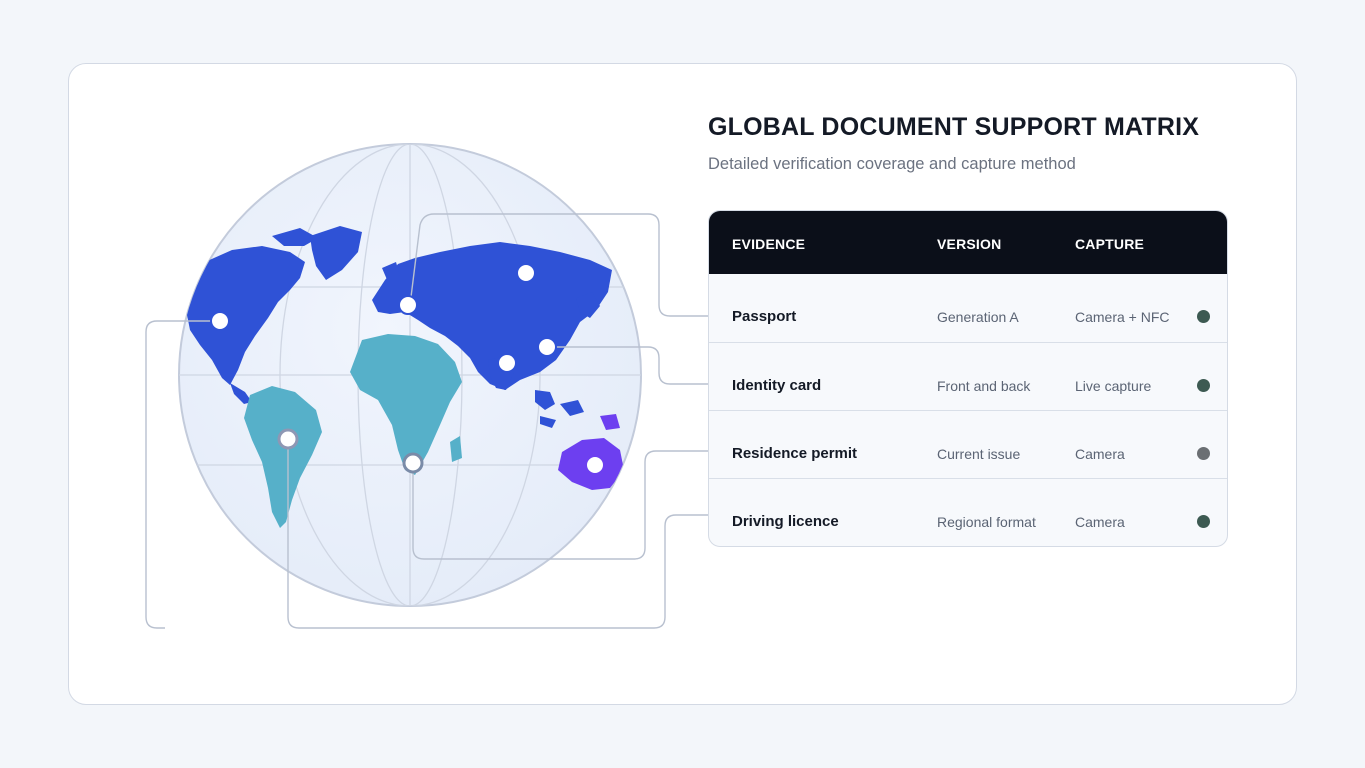 Image resolution: width=1365 pixels, height=768 pixels. I want to click on cell-evidence: Driving licence, so click(785, 521).